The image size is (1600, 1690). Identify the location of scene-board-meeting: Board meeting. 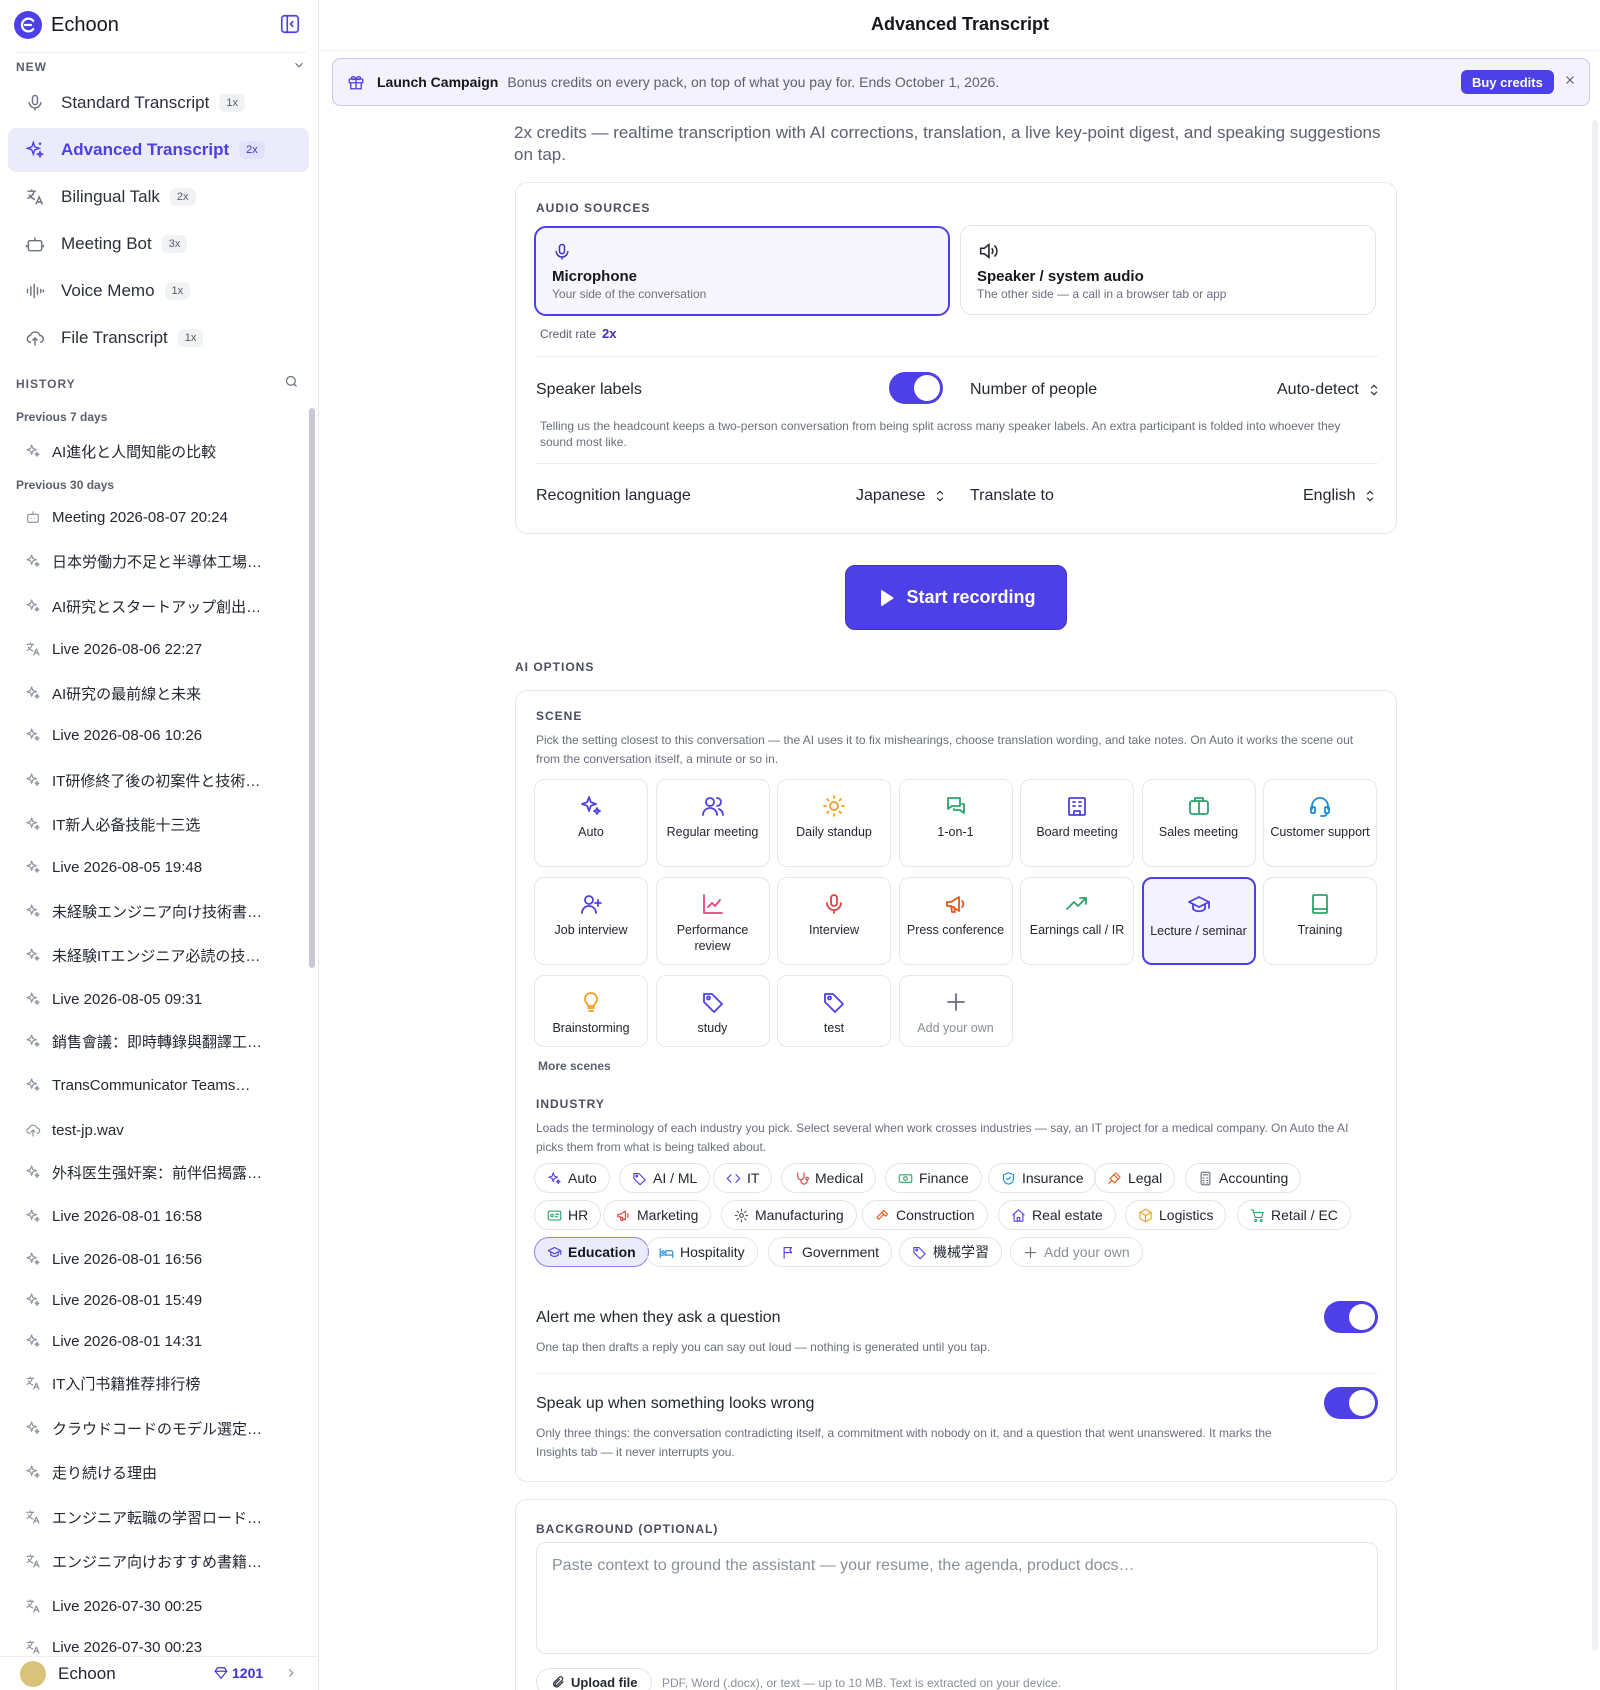
(1077, 823).